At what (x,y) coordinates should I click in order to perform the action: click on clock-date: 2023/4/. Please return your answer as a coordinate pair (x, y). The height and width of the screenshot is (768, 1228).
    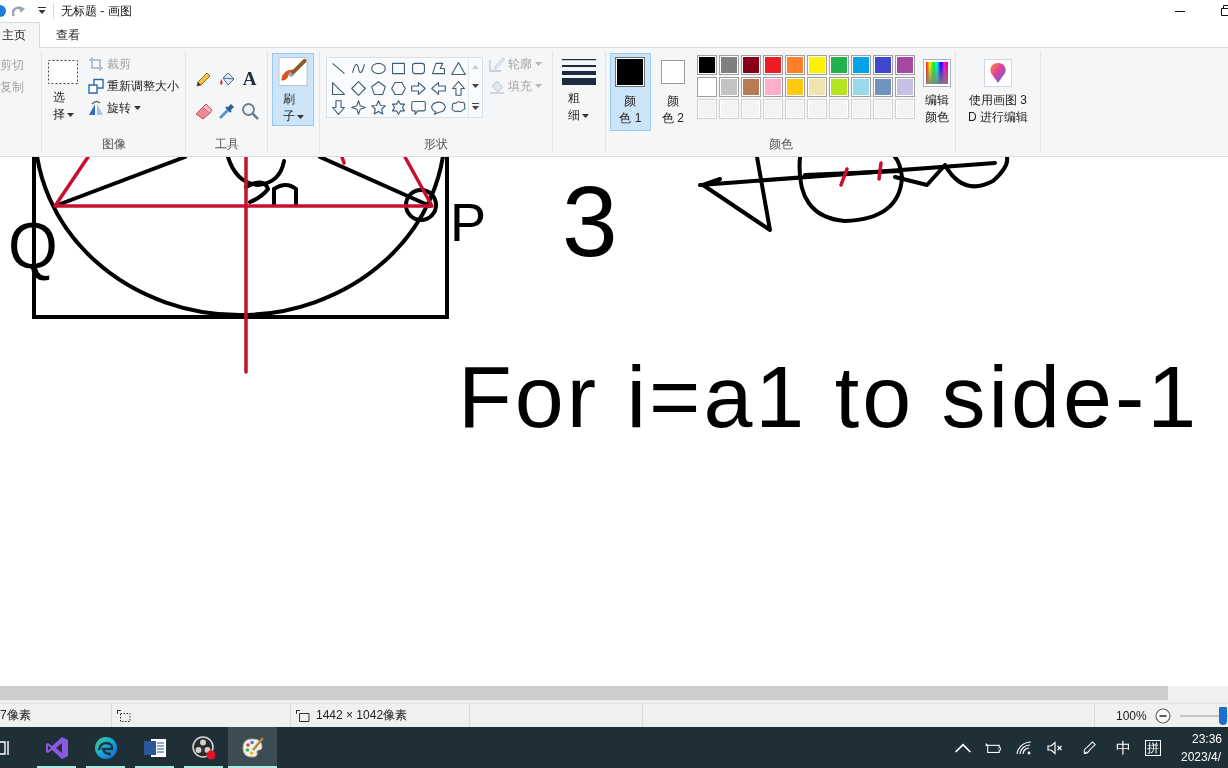
    Looking at the image, I should click on (1198, 756).